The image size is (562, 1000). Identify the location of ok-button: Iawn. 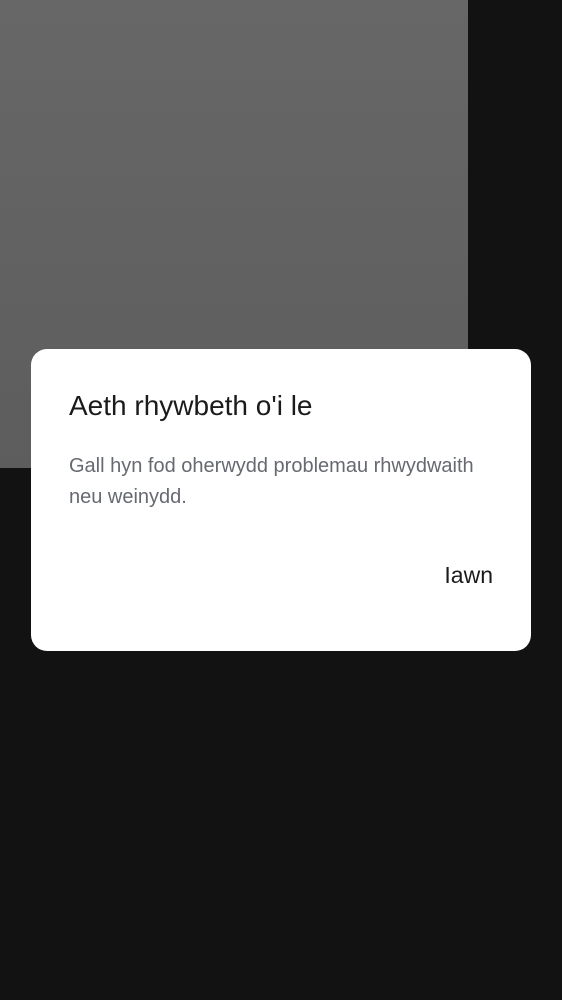
(468, 575).